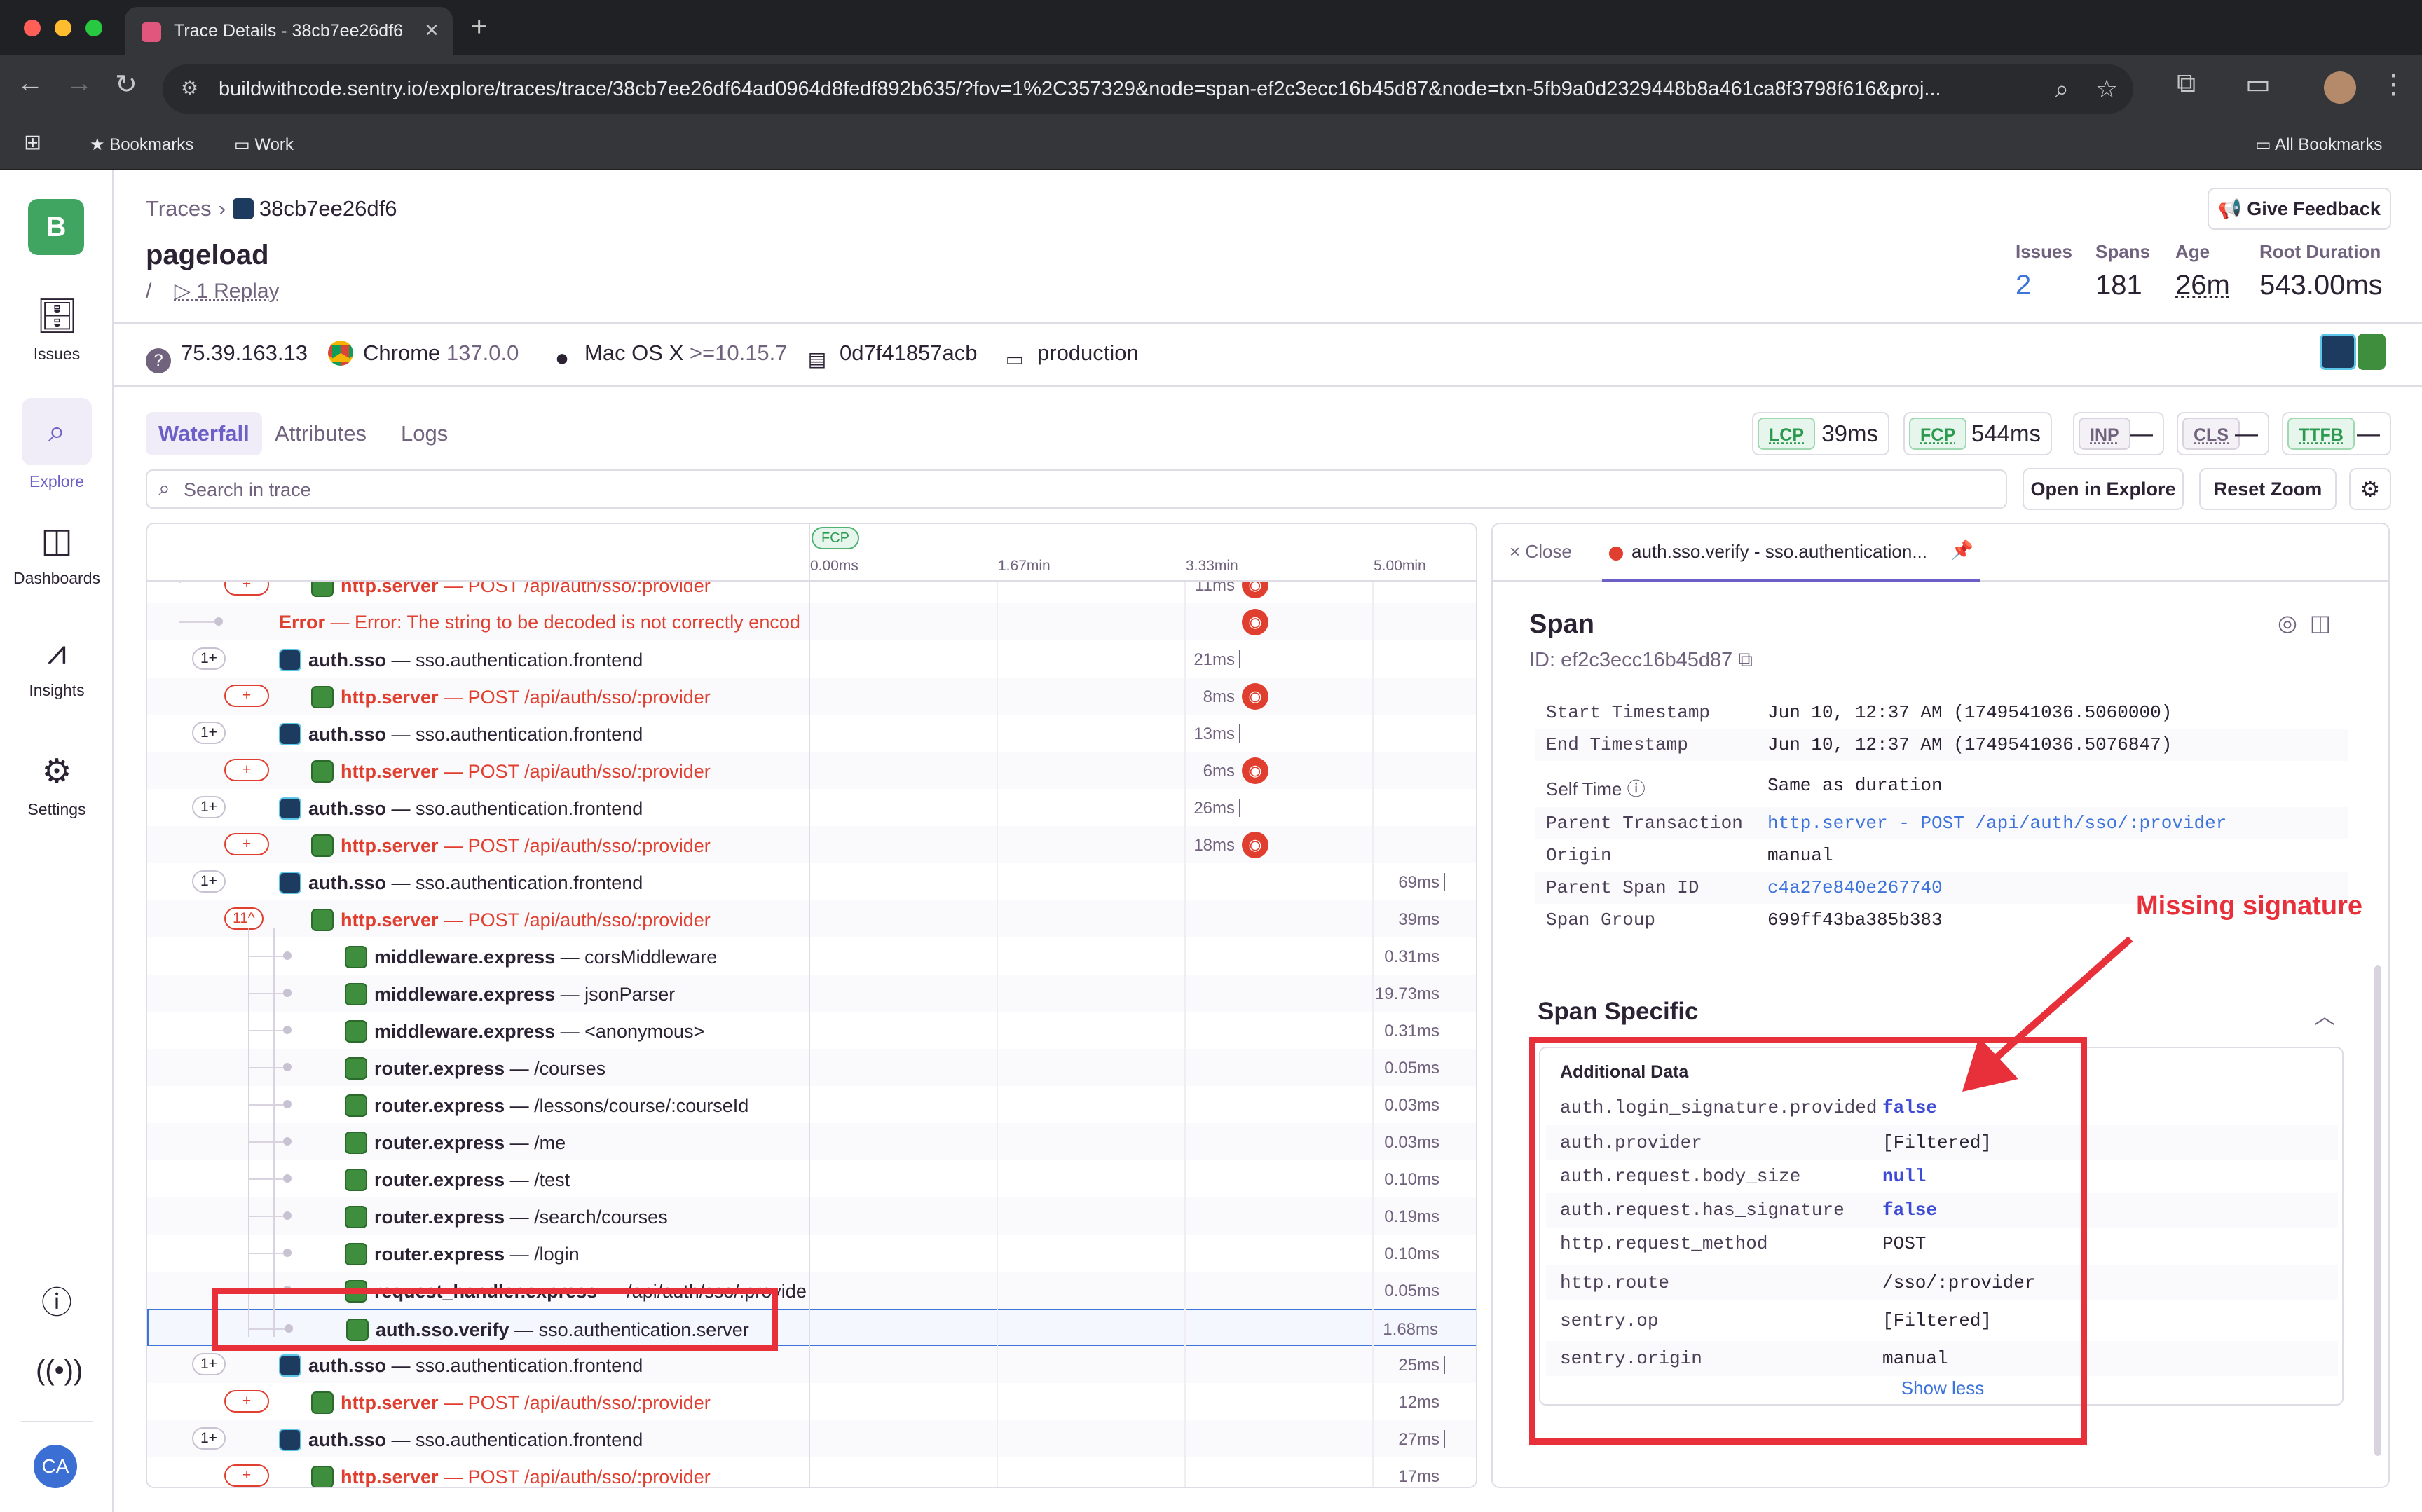 The height and width of the screenshot is (1512, 2422). Describe the element at coordinates (1855, 888) in the screenshot. I see `field-value: c4a27e840e267740` at that location.